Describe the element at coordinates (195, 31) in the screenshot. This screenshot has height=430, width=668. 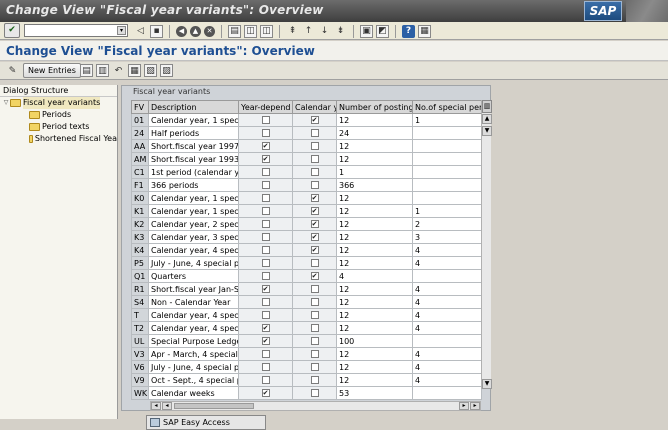
I see `exit-icon: ▲` at that location.